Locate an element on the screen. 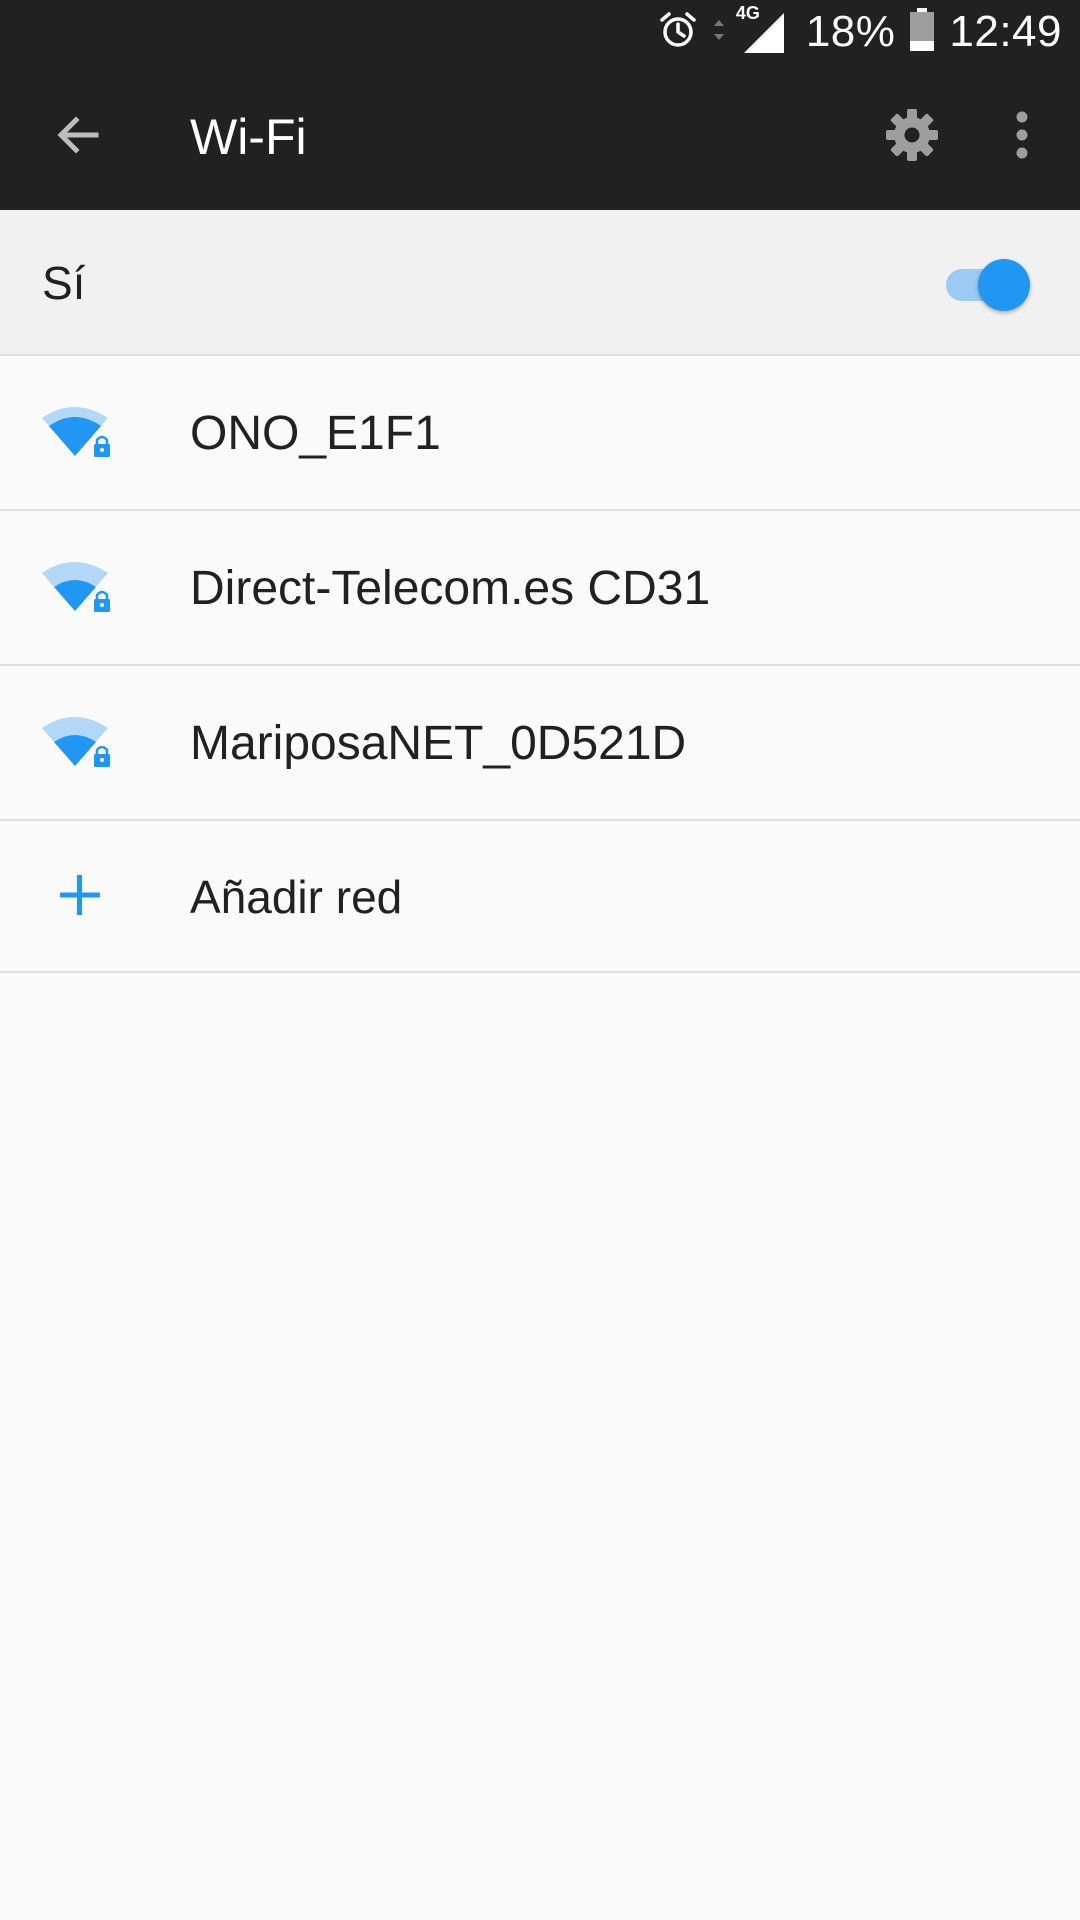 The height and width of the screenshot is (1920, 1080). page-title: Wi-Fi is located at coordinates (248, 137).